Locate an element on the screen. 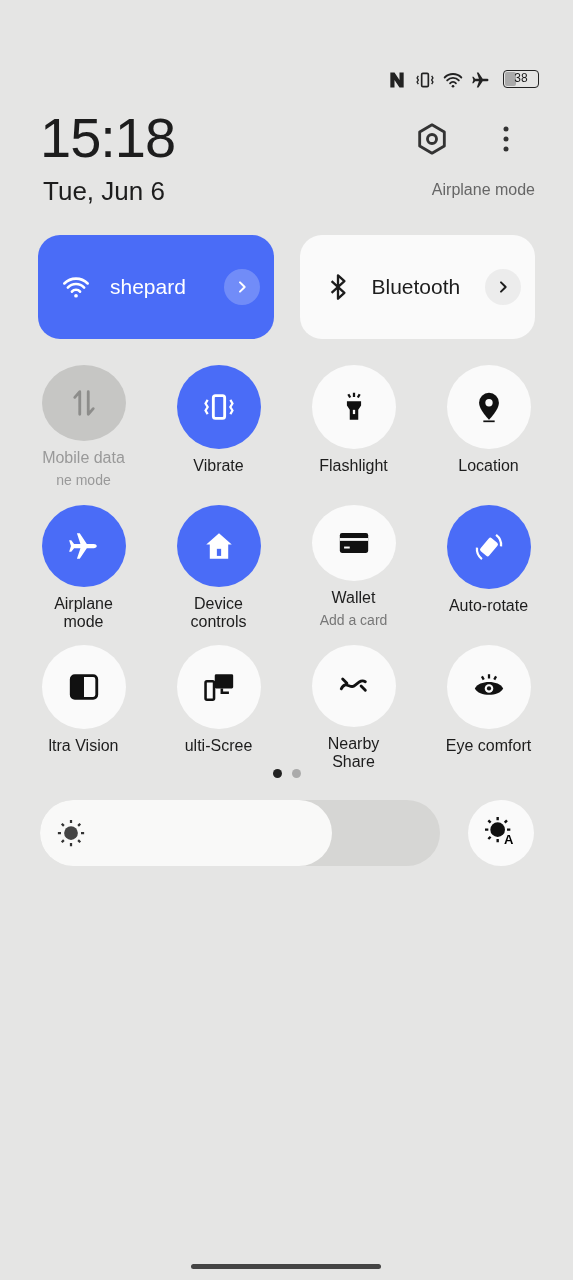  tile-label: Eye comfort is located at coordinates (488, 746).